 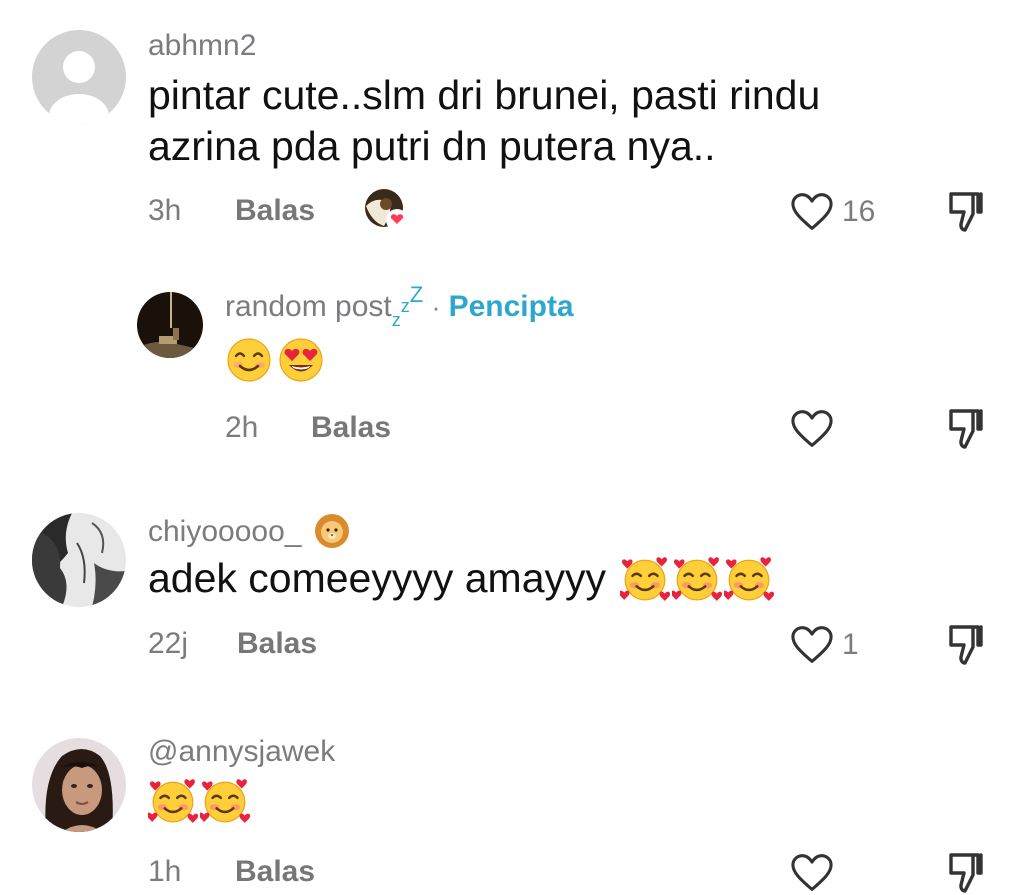 I want to click on zz-suffix: Z, so click(x=416, y=294).